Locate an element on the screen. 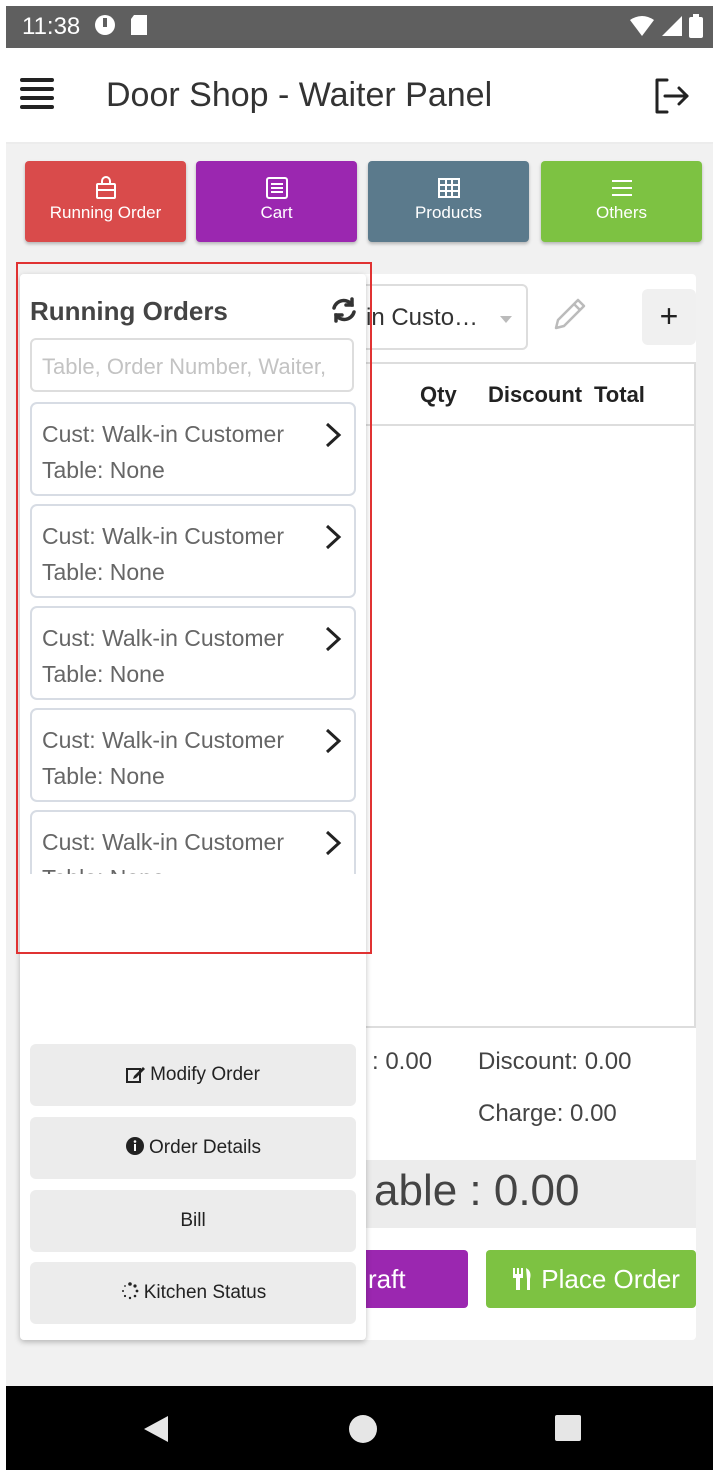 The image size is (713, 1470). status-time: 11:38 is located at coordinates (51, 26).